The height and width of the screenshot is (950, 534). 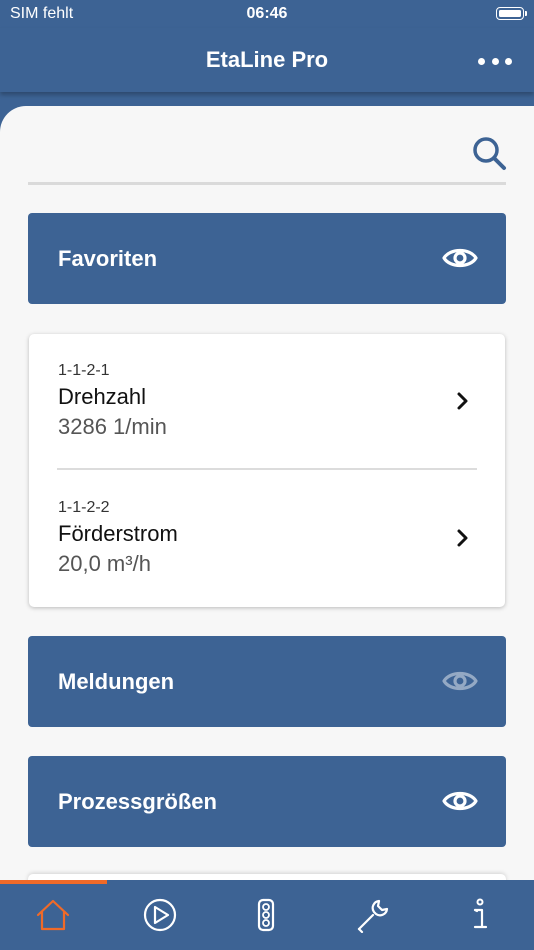 I want to click on tab-bar, so click(x=267, y=915).